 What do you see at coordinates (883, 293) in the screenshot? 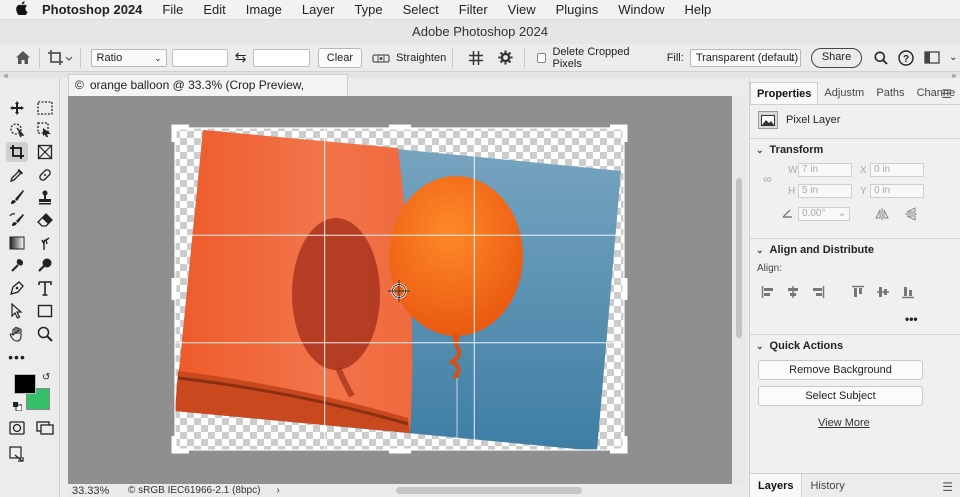
I see `align-middle-v-icon` at bounding box center [883, 293].